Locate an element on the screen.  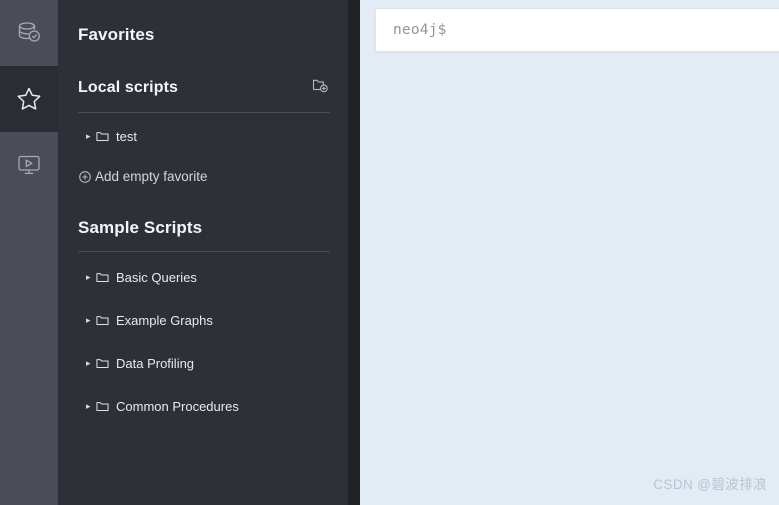
monitor-play-icon is located at coordinates (29, 165).